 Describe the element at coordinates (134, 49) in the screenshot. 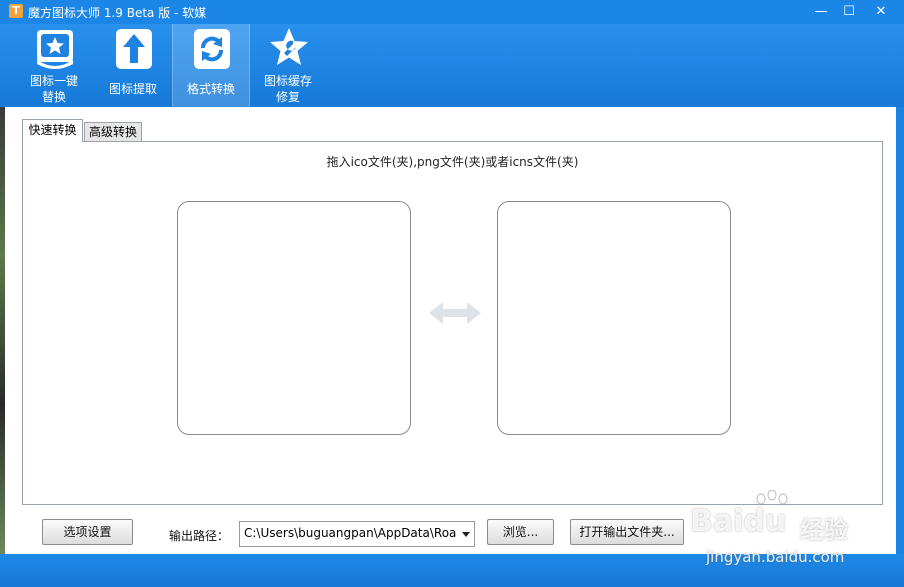

I see `upload-arrow-icon` at that location.